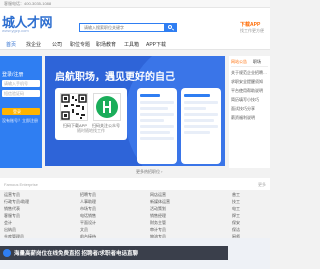 The height and width of the screenshot is (269, 320). What do you see at coordinates (88, 216) in the screenshot?
I see `job-link: 电话销售` at bounding box center [88, 216].